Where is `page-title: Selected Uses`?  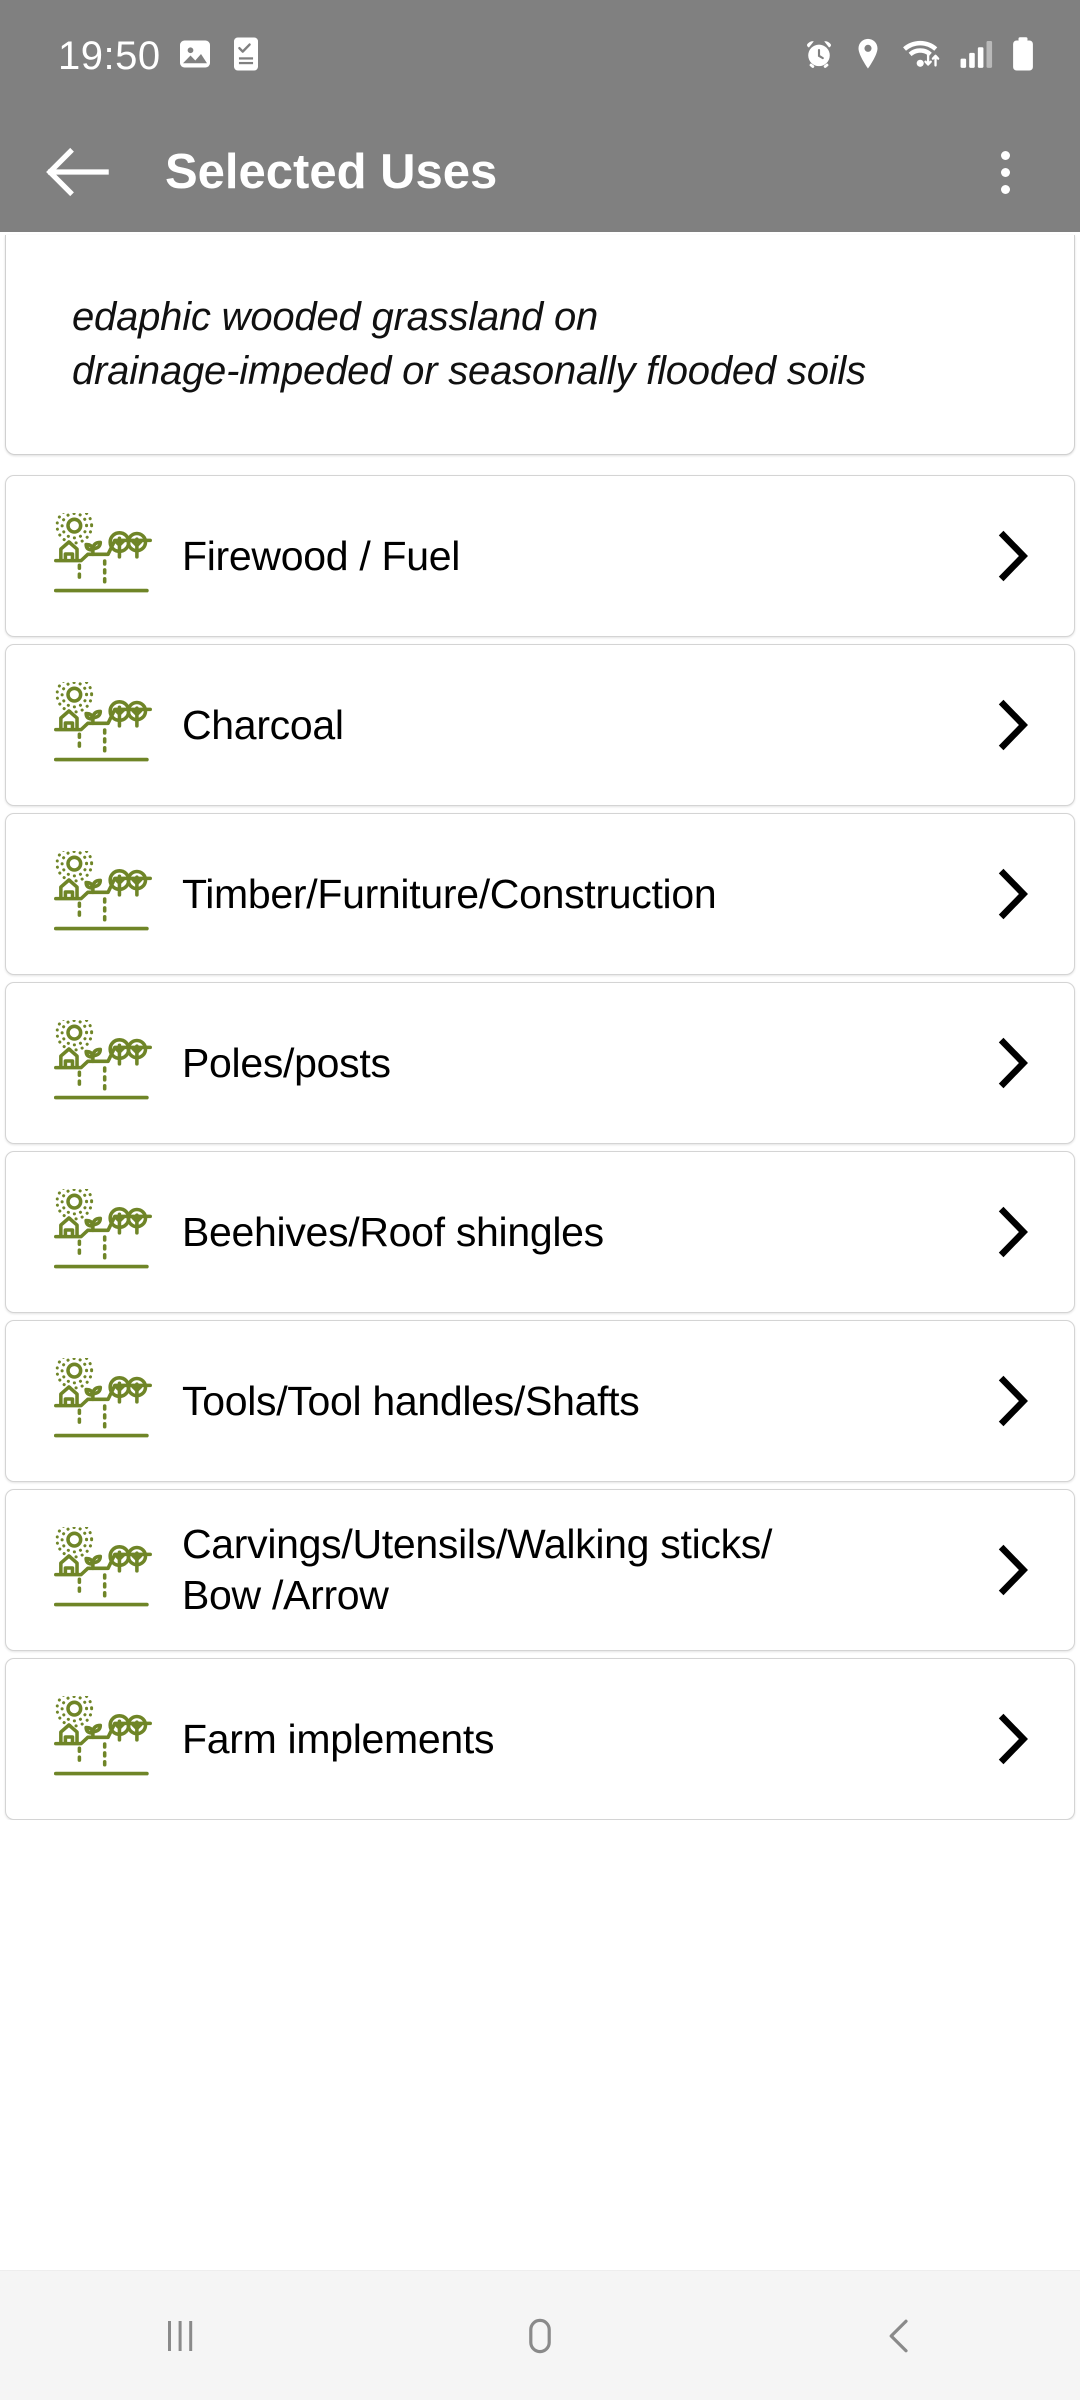
page-title: Selected Uses is located at coordinates (331, 171).